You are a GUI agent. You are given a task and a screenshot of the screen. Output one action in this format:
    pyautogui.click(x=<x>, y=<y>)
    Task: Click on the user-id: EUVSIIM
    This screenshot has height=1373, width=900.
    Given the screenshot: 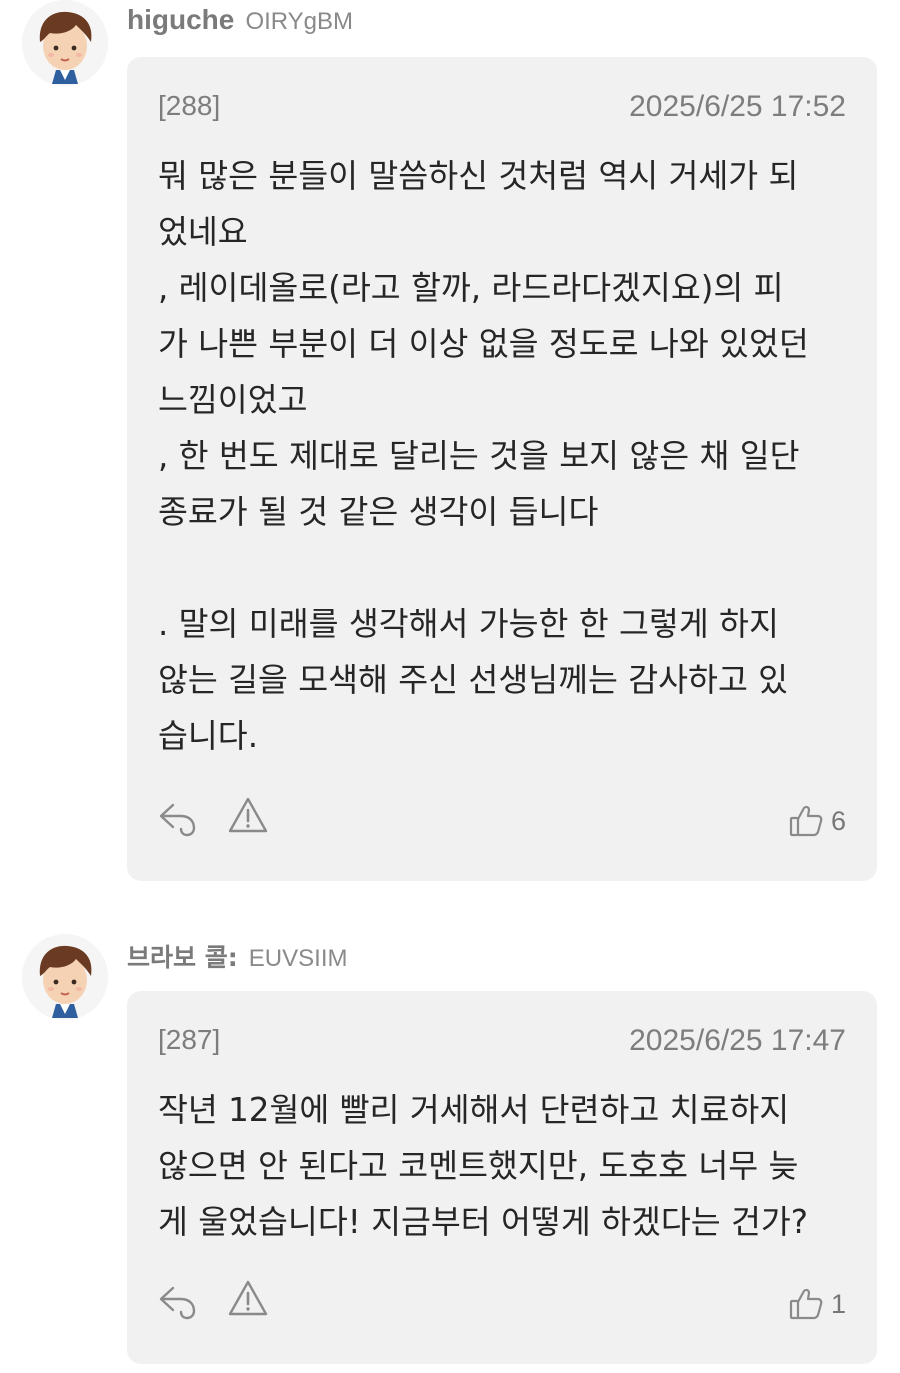 What is the action you would take?
    pyautogui.click(x=298, y=958)
    